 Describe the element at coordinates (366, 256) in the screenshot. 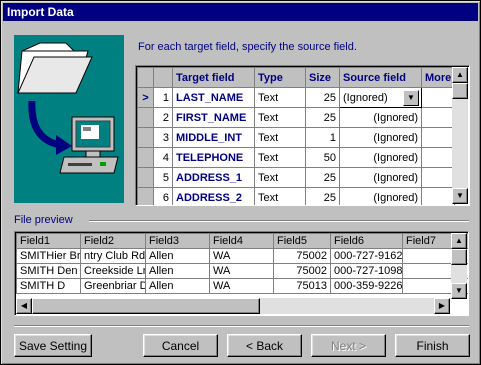

I see `preview-cell: 000-727-9162` at that location.